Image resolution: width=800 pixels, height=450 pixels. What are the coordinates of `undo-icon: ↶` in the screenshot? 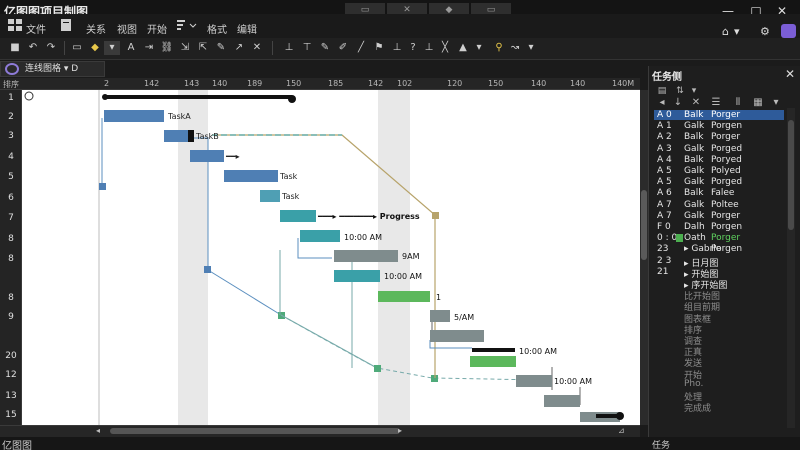 It's located at (33, 48).